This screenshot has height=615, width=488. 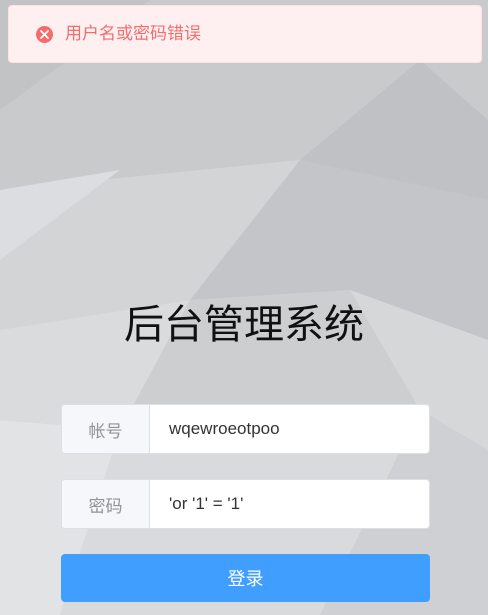 I want to click on account-field: 帐号 wqewroeotpoo, so click(x=245, y=429).